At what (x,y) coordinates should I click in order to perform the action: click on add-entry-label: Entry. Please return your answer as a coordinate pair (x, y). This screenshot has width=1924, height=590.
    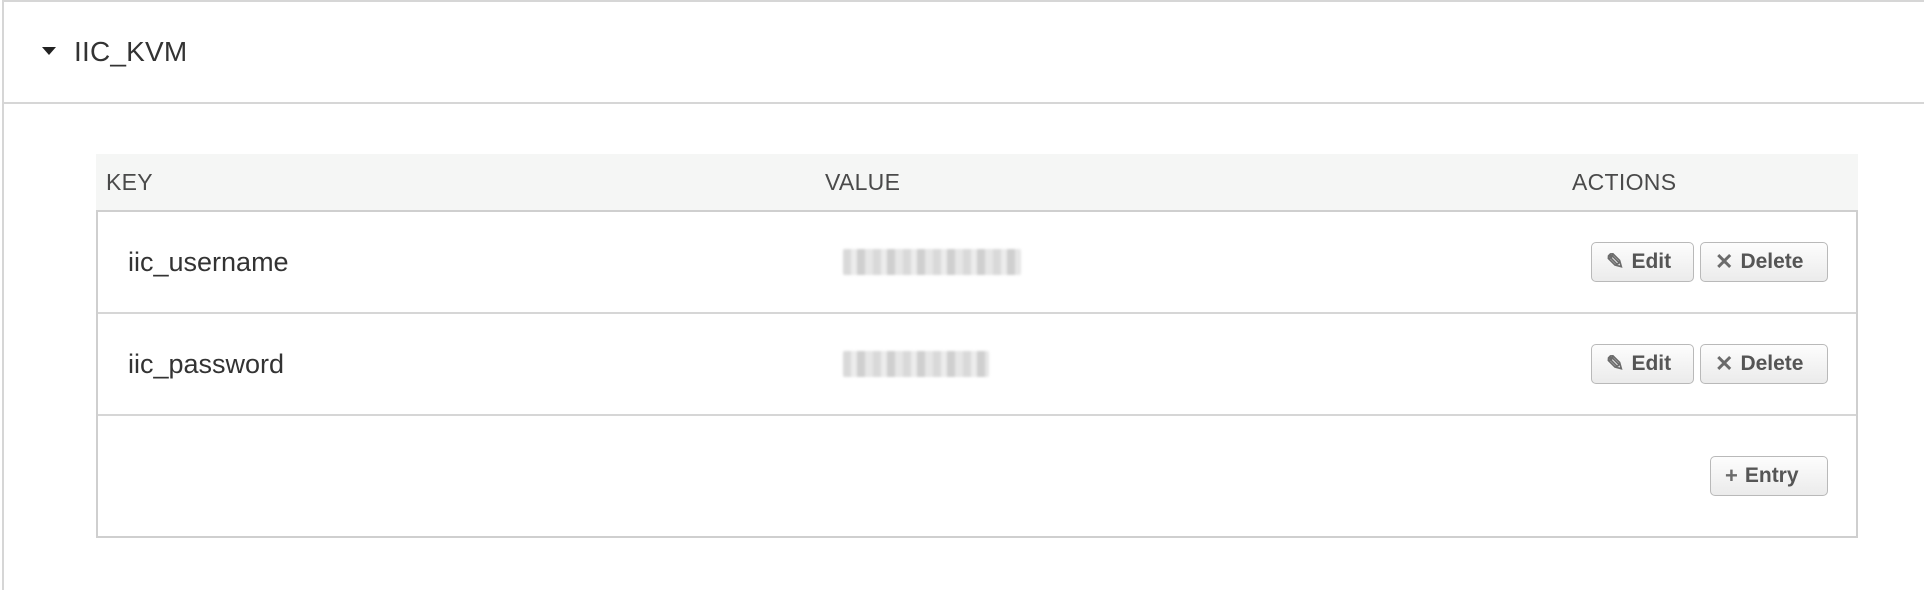
    Looking at the image, I should click on (1771, 475).